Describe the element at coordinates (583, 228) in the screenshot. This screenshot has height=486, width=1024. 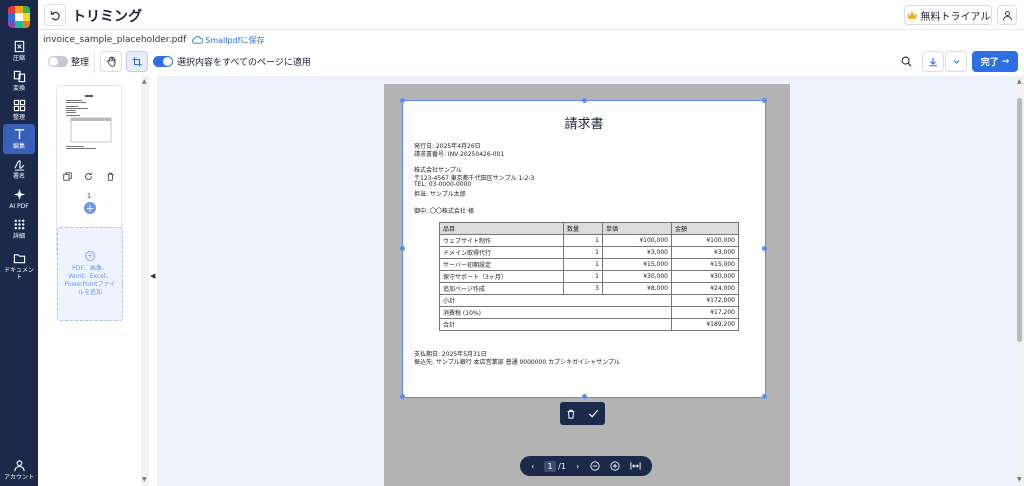
I see `column-header: 数量` at that location.